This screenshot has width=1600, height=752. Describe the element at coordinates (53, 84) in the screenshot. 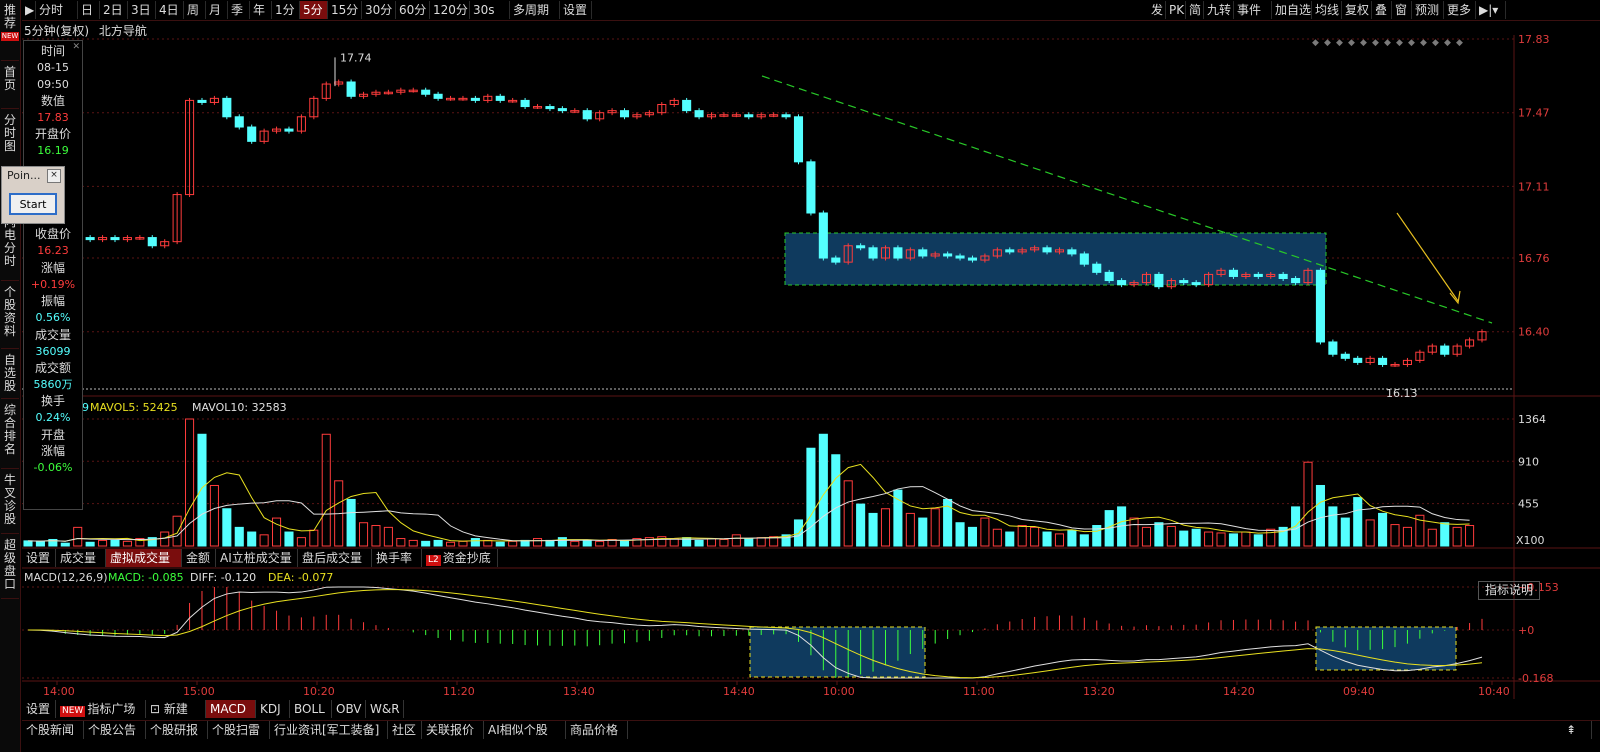

I see `time-value: 09:50` at that location.